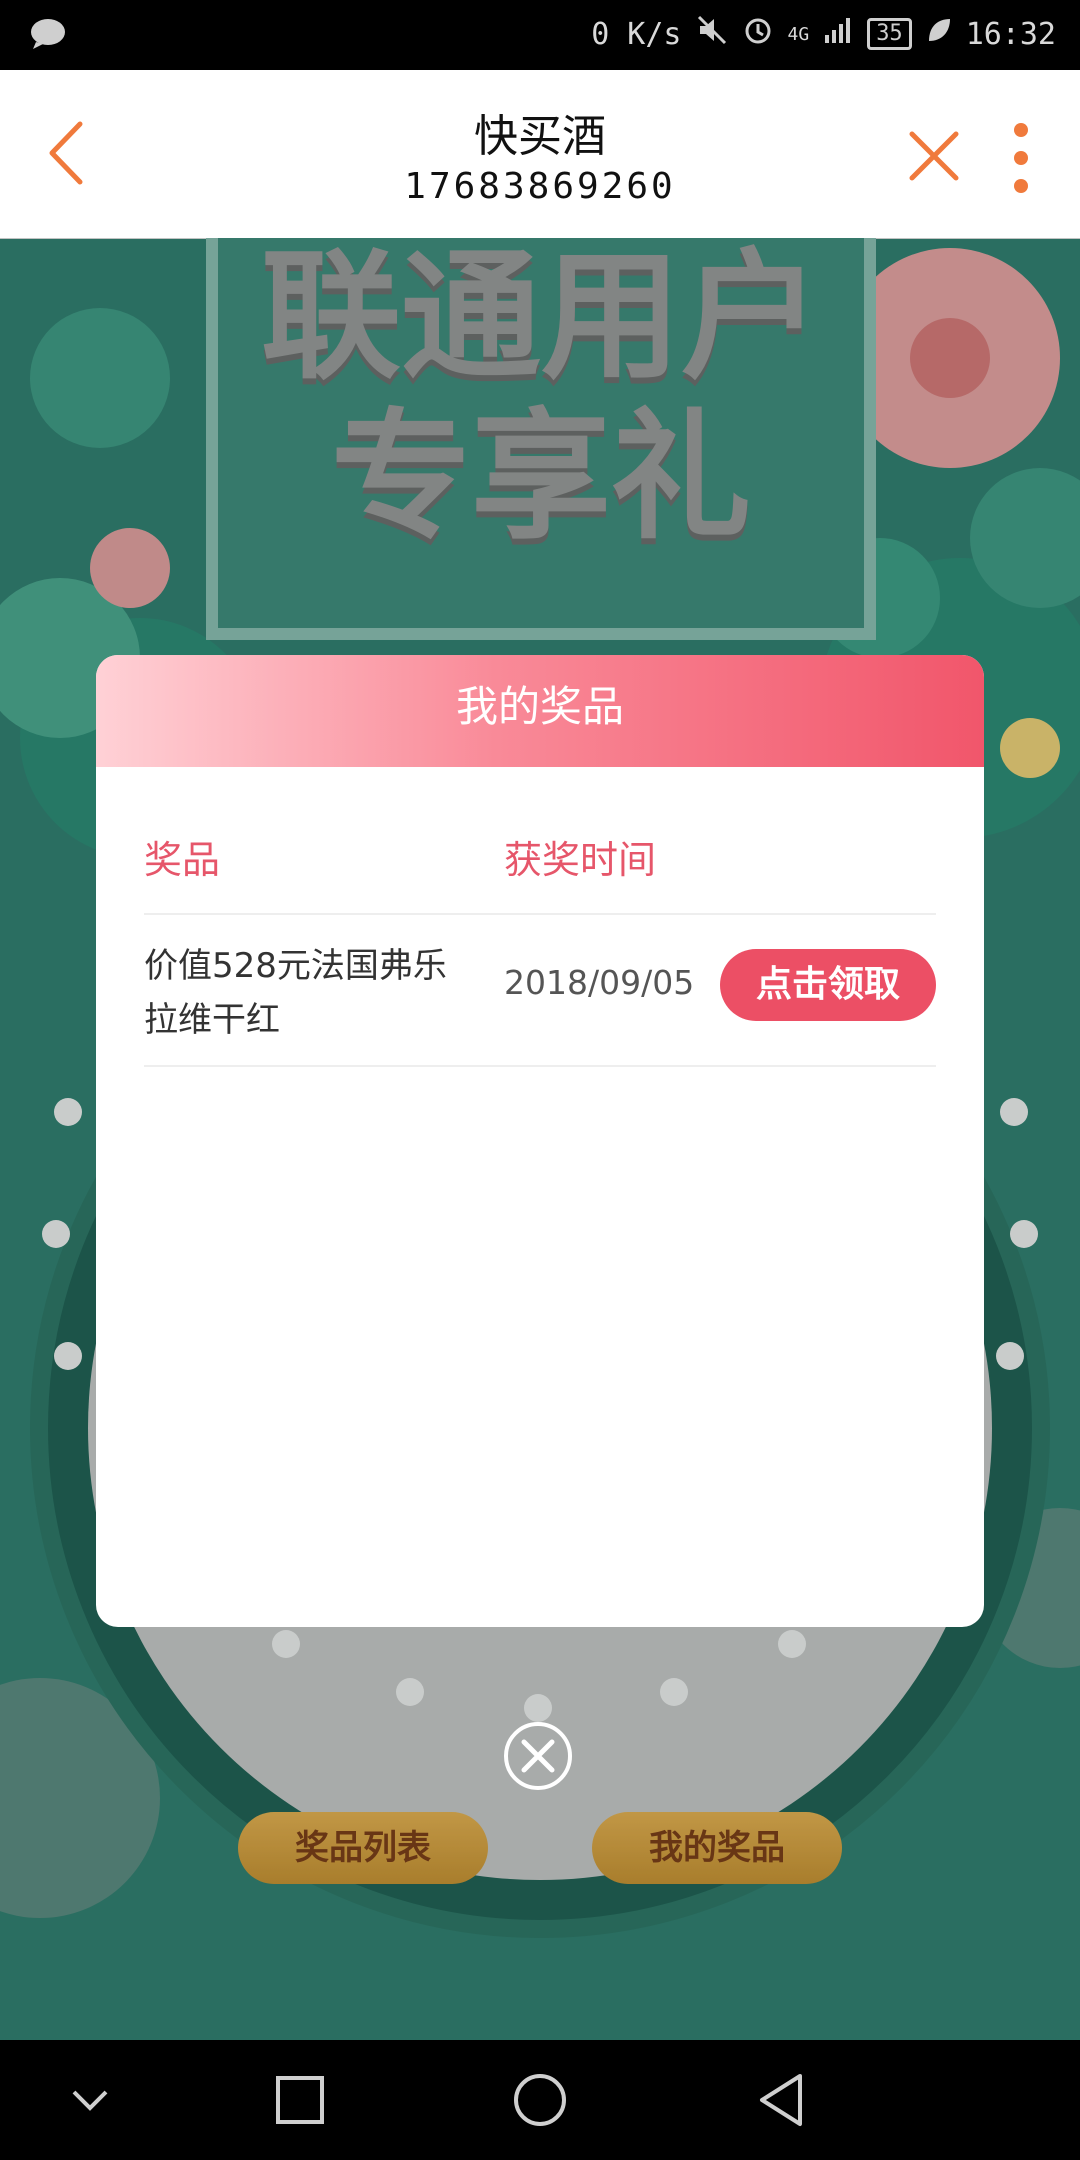 The height and width of the screenshot is (2160, 1080). I want to click on battery-icon: 35, so click(889, 34).